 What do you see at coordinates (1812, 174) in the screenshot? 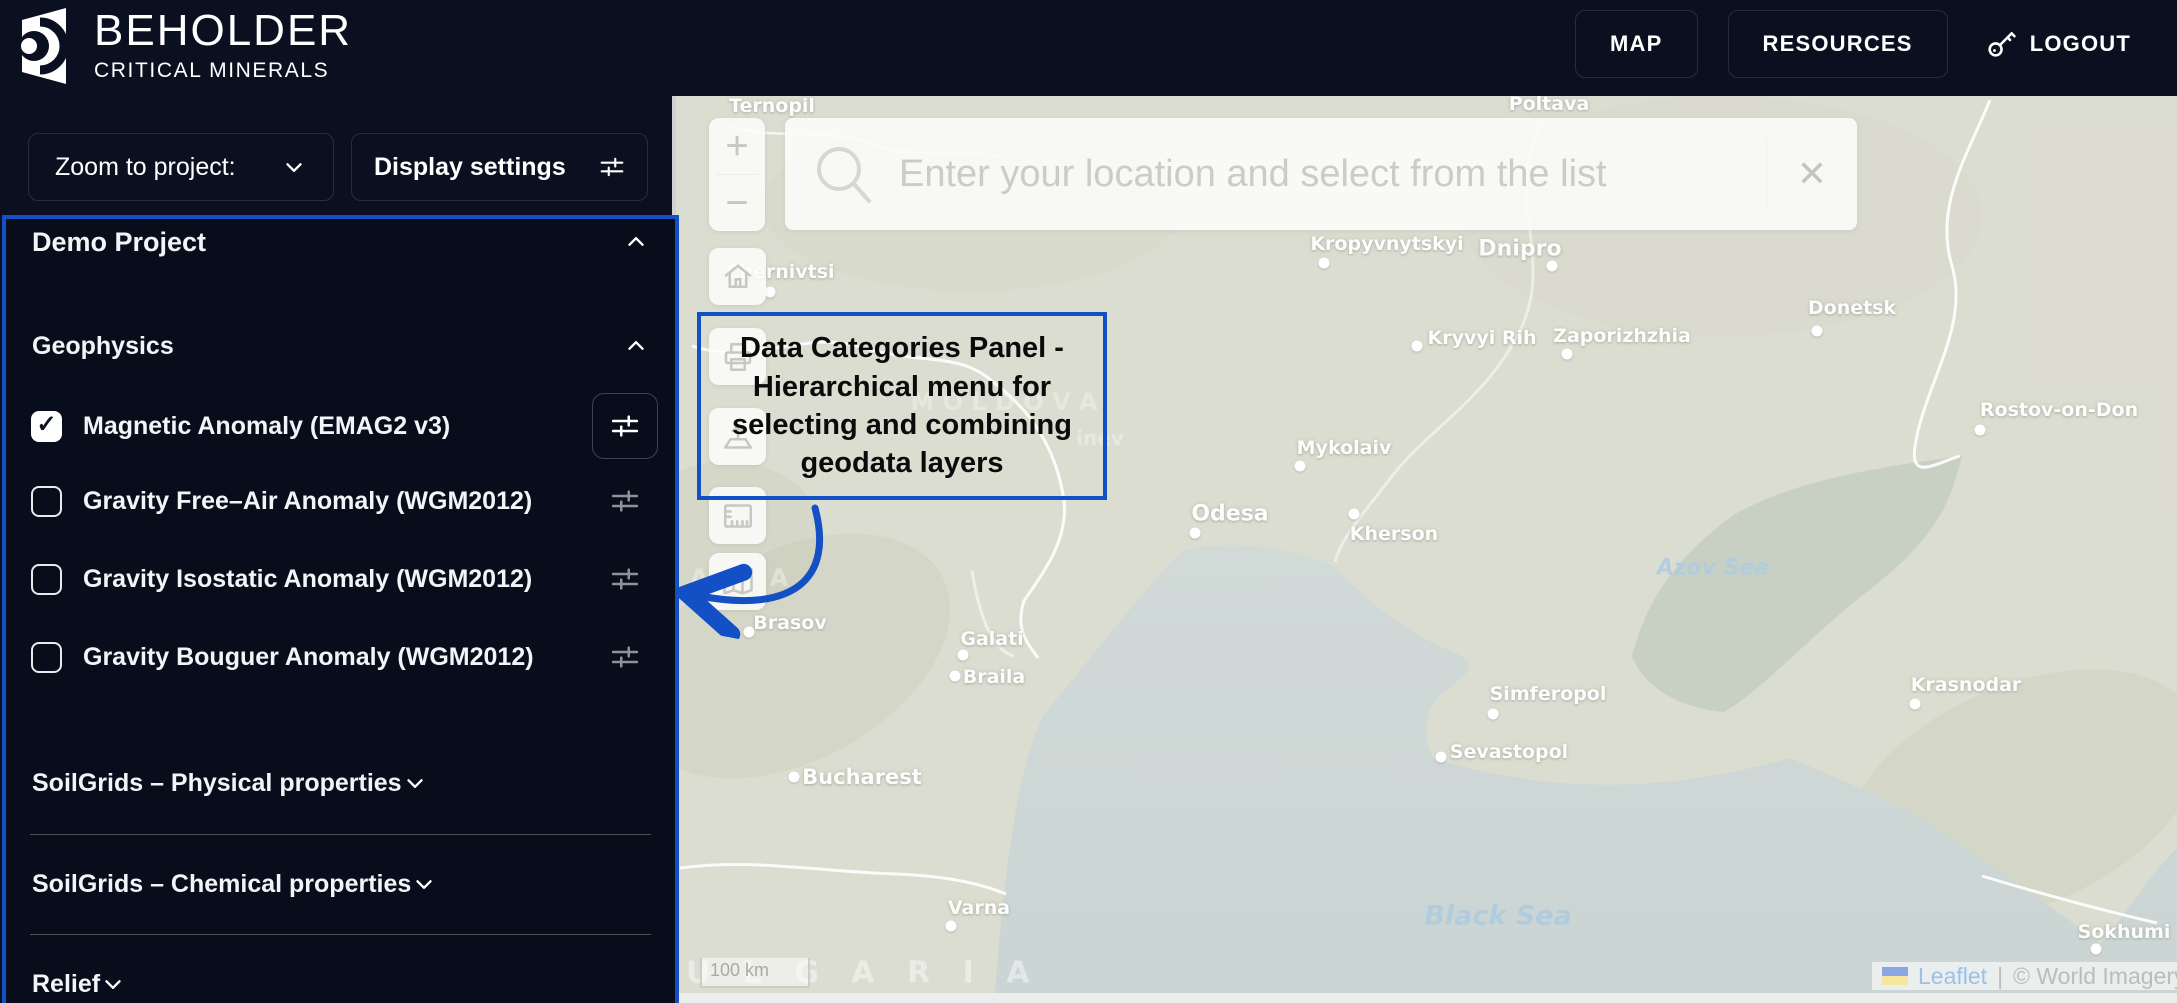
I see `search-clear-button: ✕` at bounding box center [1812, 174].